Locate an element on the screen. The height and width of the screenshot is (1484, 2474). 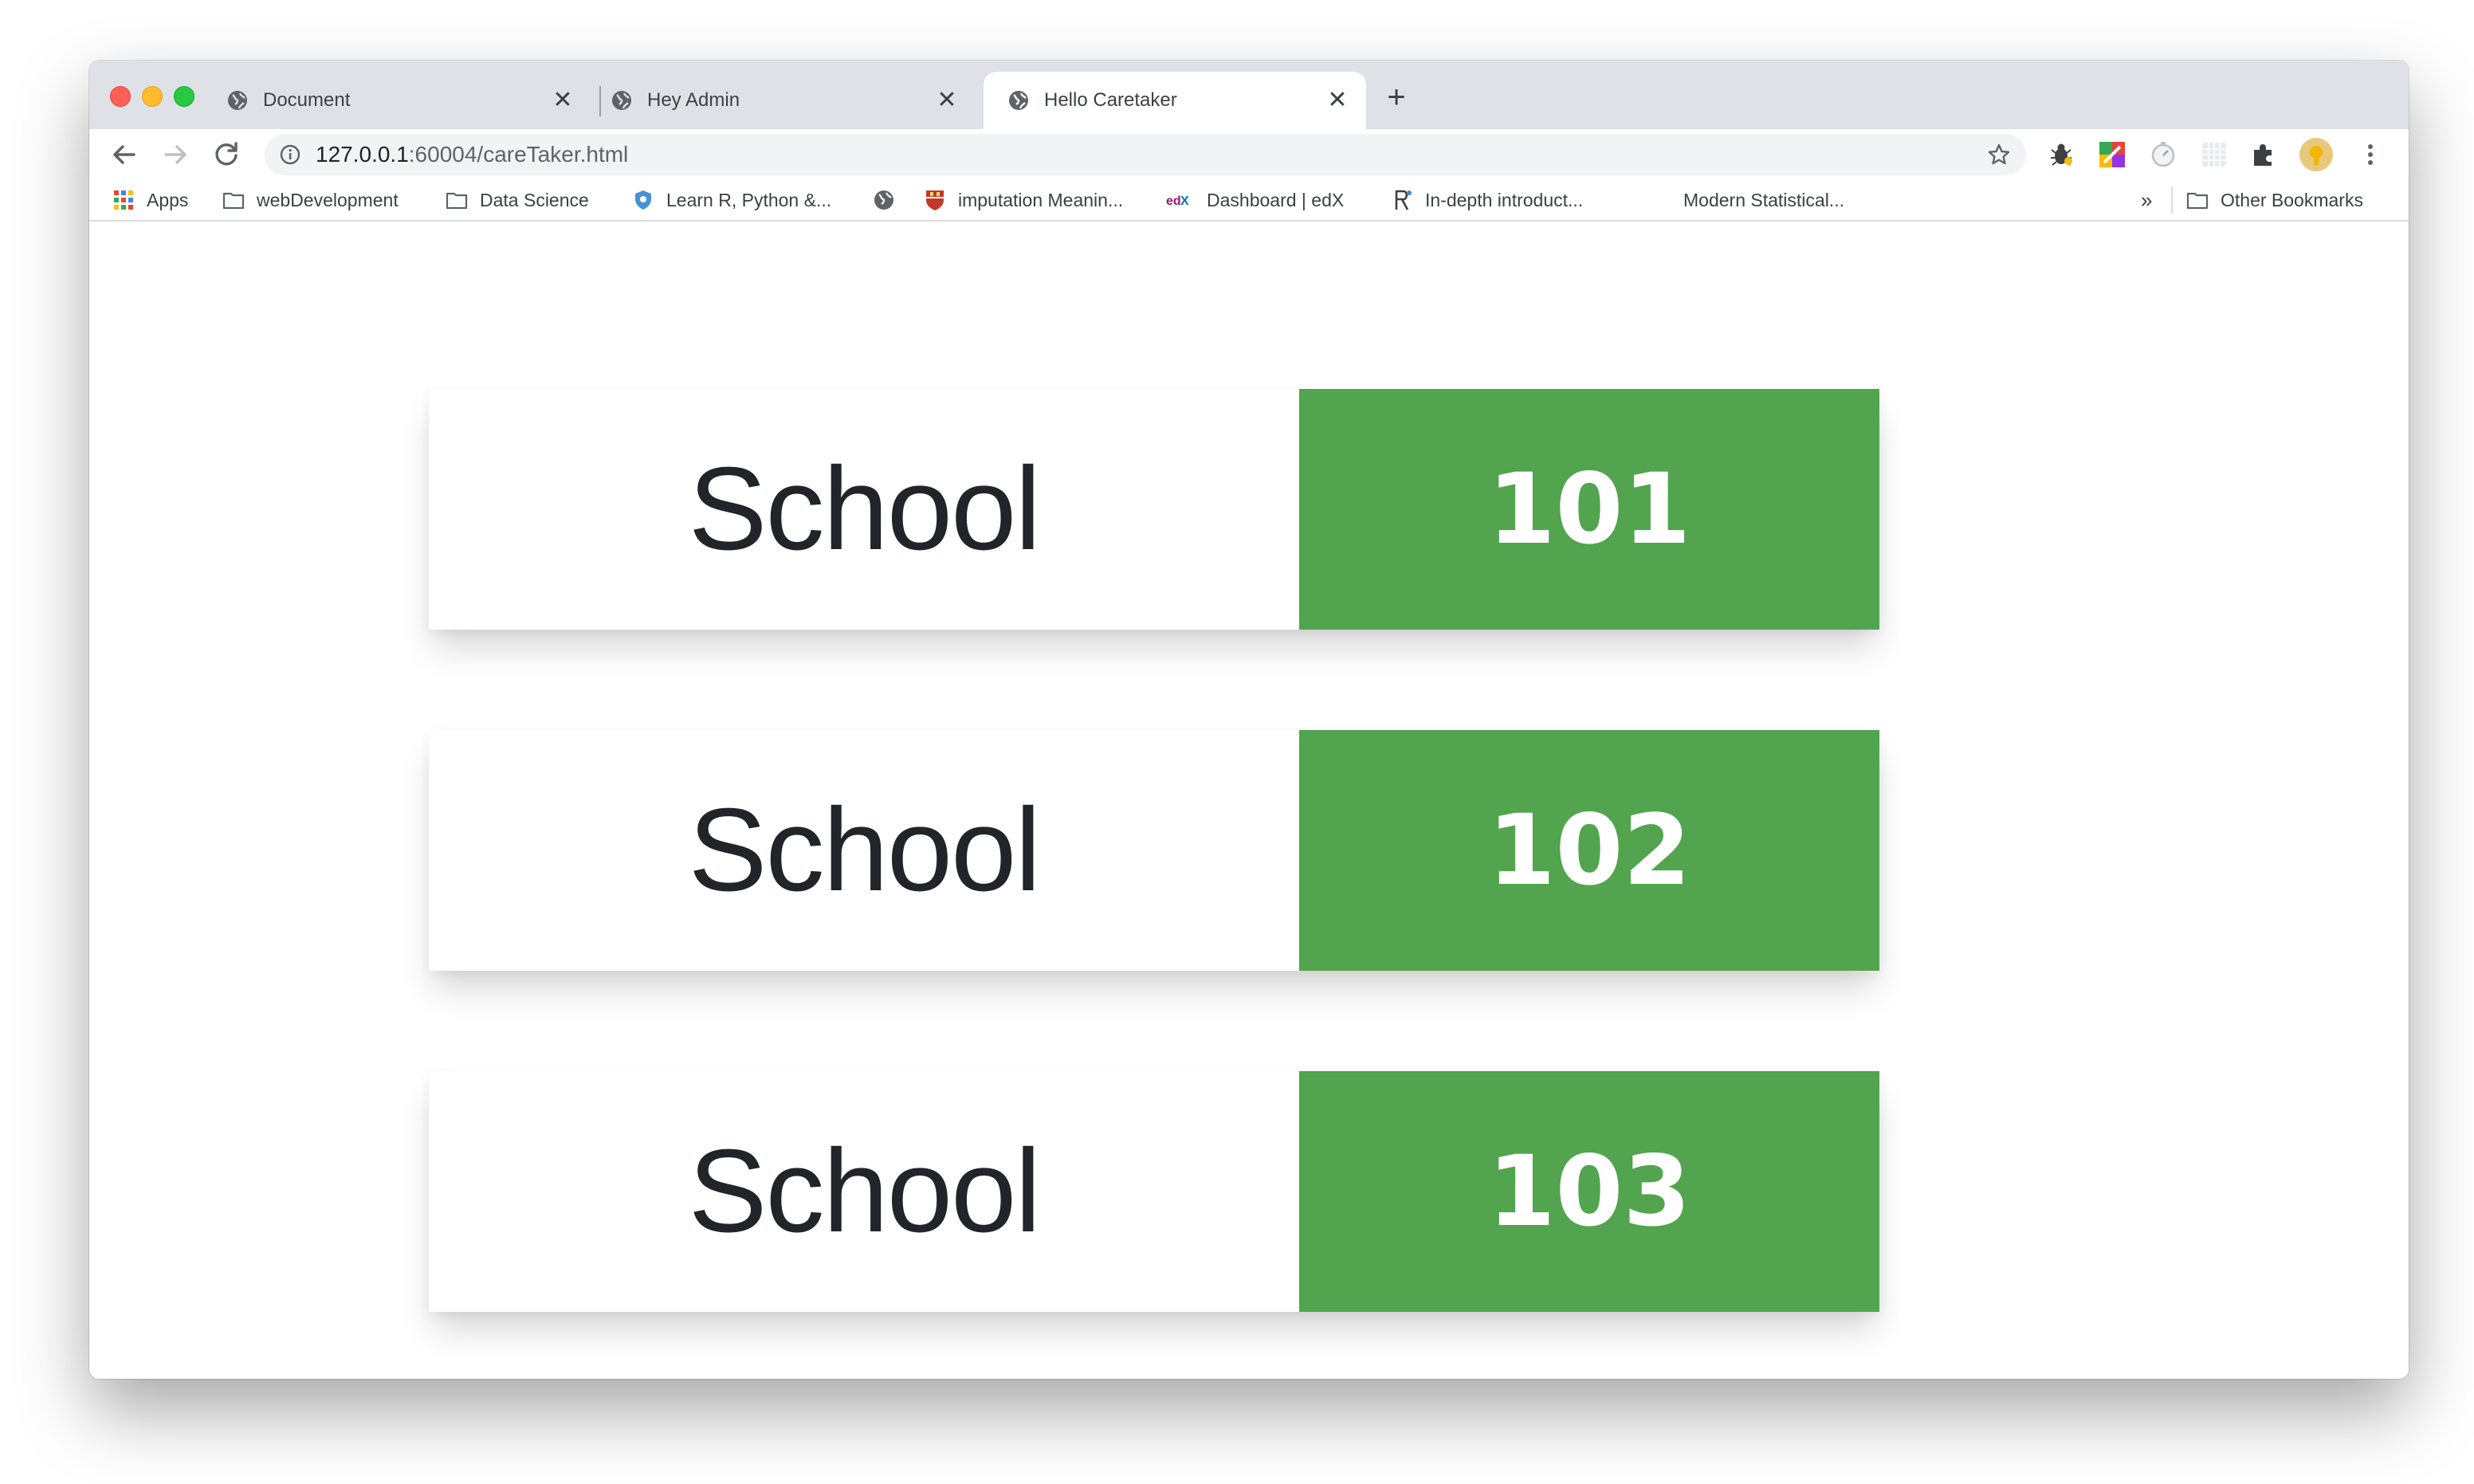
reload-icon is located at coordinates (226, 154).